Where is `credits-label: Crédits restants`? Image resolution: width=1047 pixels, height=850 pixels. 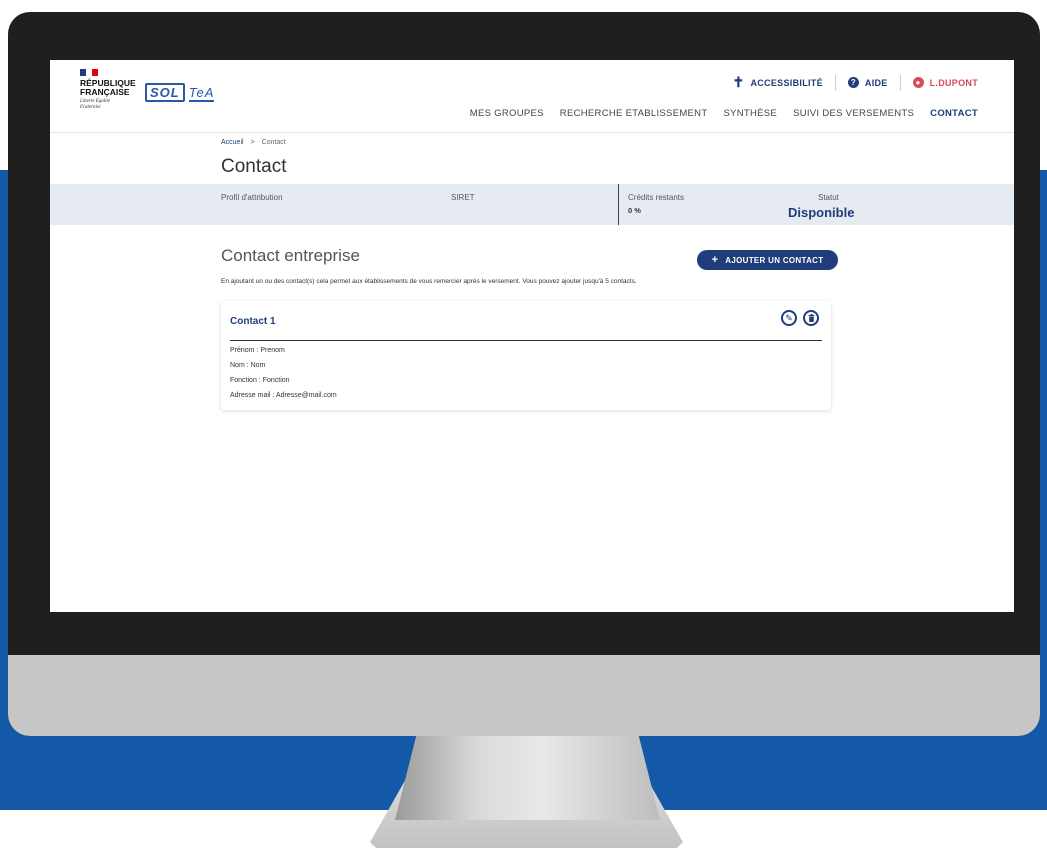
credits-label: Crédits restants is located at coordinates (656, 197).